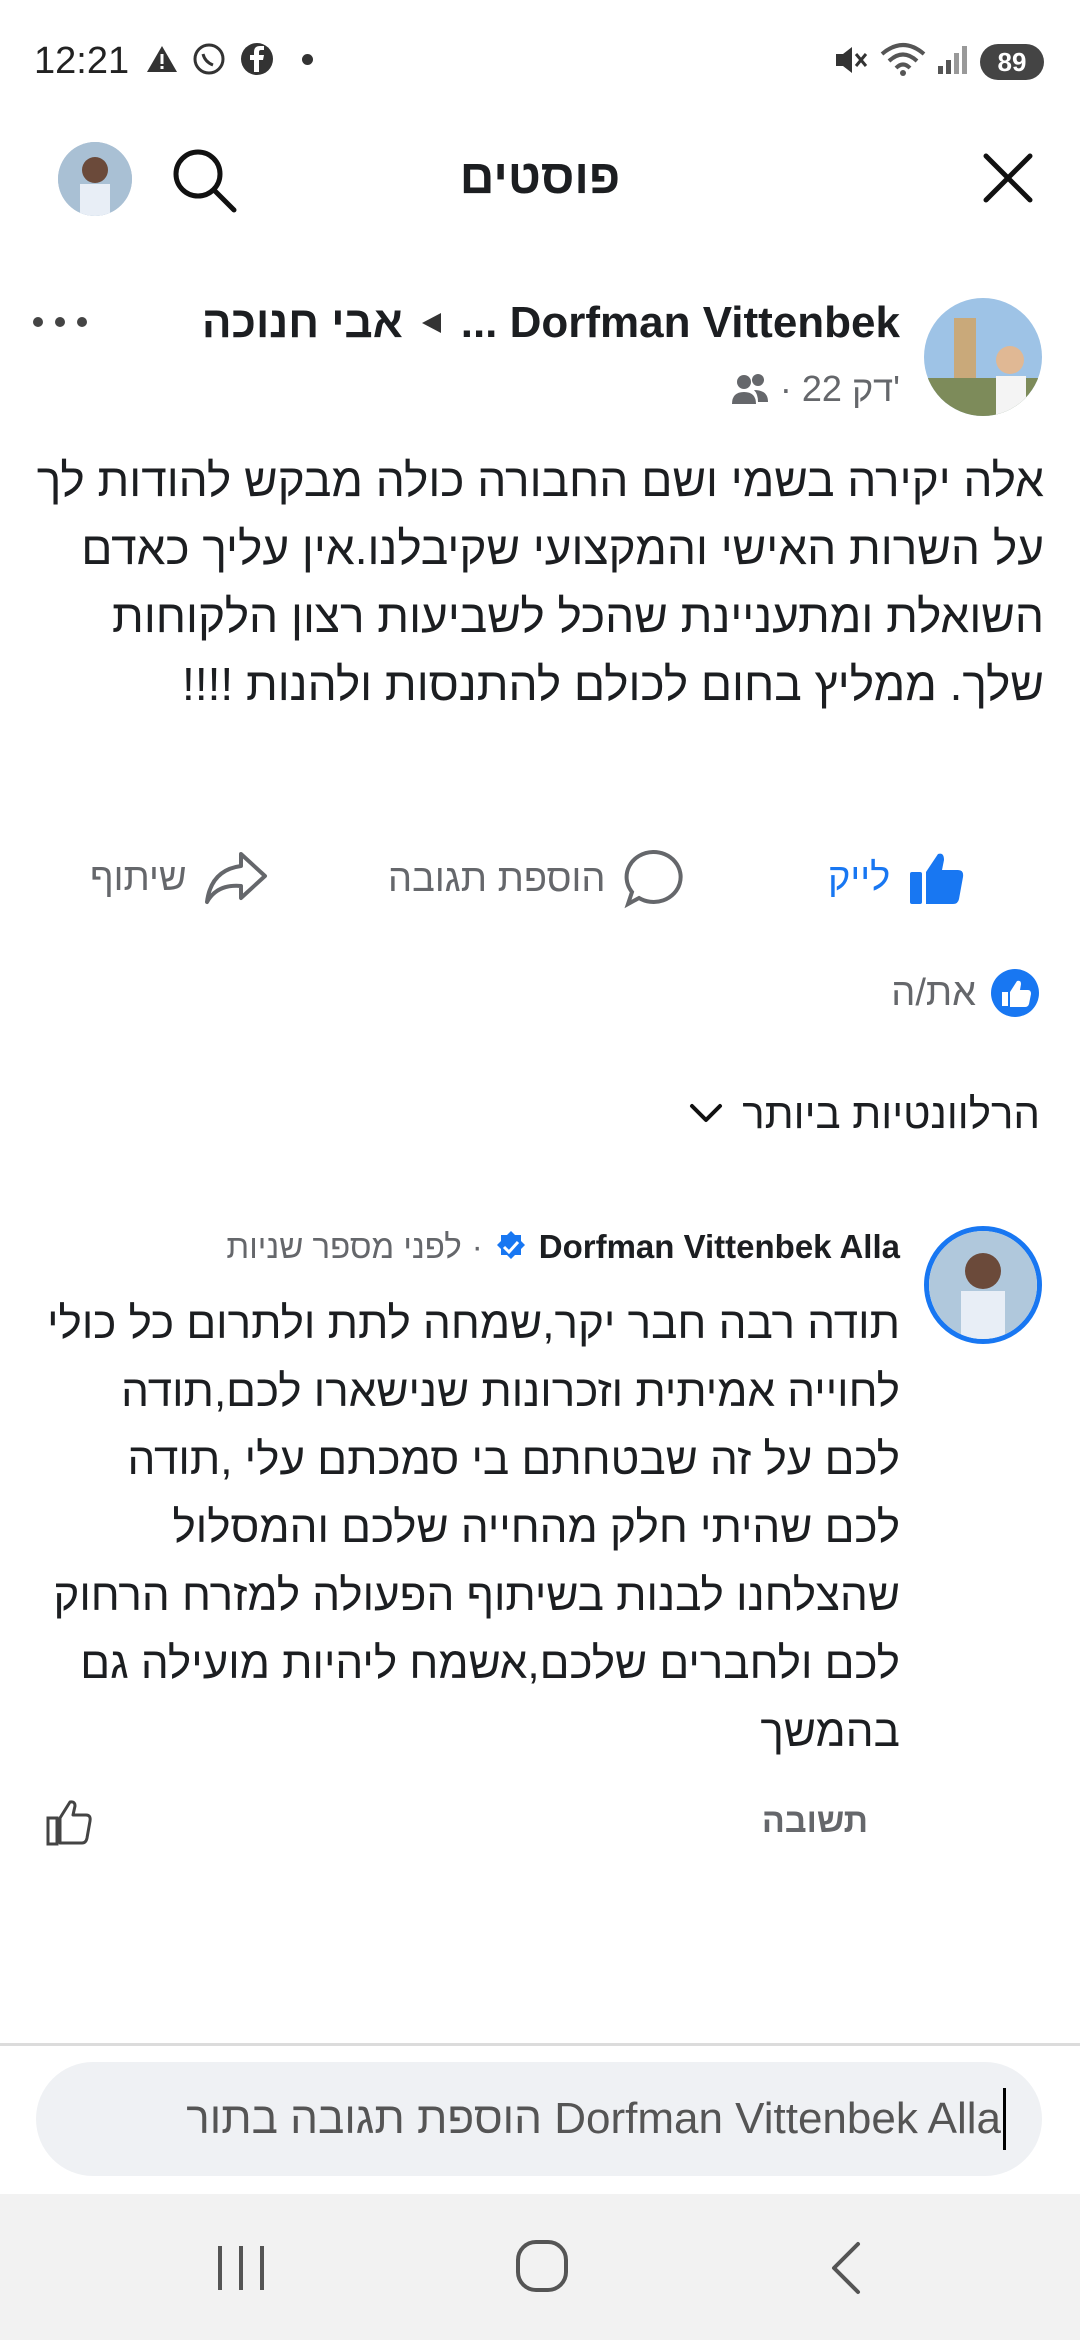 The image size is (1080, 2340). Describe the element at coordinates (1004, 2119) in the screenshot. I see `text-cursor` at that location.